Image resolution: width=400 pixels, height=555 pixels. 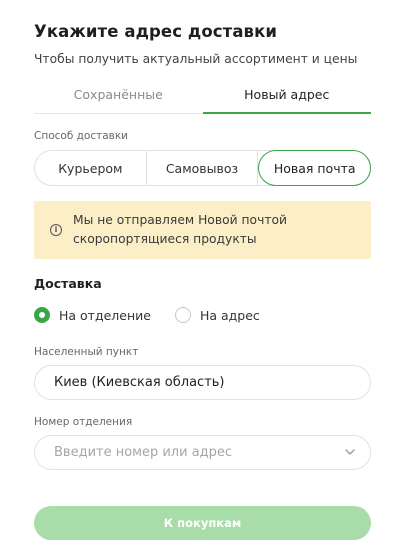 What do you see at coordinates (156, 31) in the screenshot?
I see `page-title: Укажите адрес доставки` at bounding box center [156, 31].